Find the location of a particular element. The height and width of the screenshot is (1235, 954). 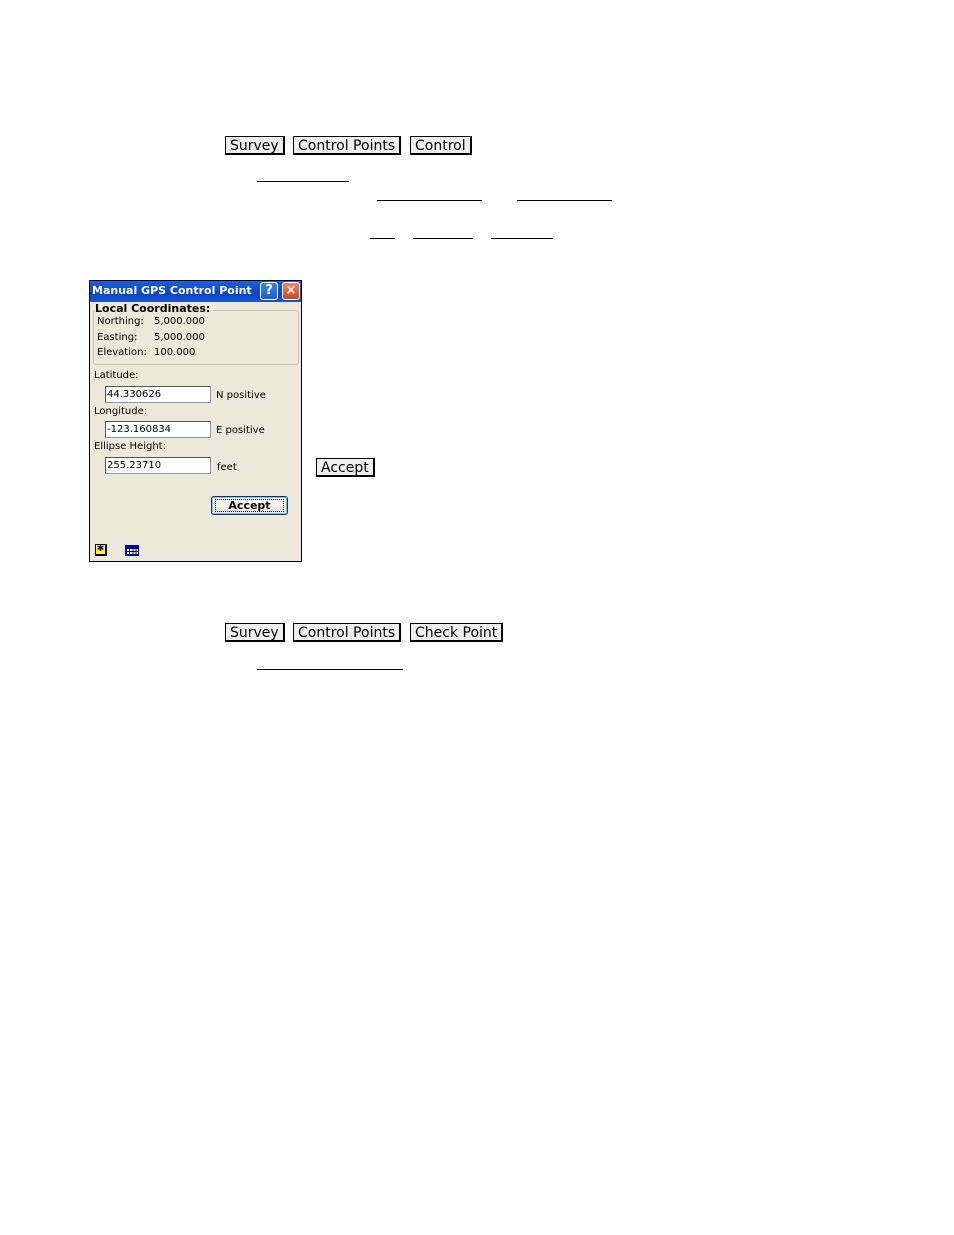

easting-value: 5,000.000 is located at coordinates (179, 337).